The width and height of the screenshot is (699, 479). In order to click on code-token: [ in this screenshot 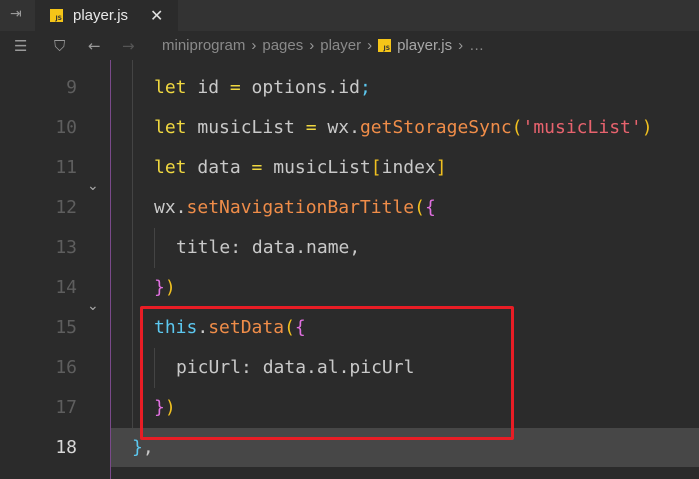, I will do `click(376, 167)`.